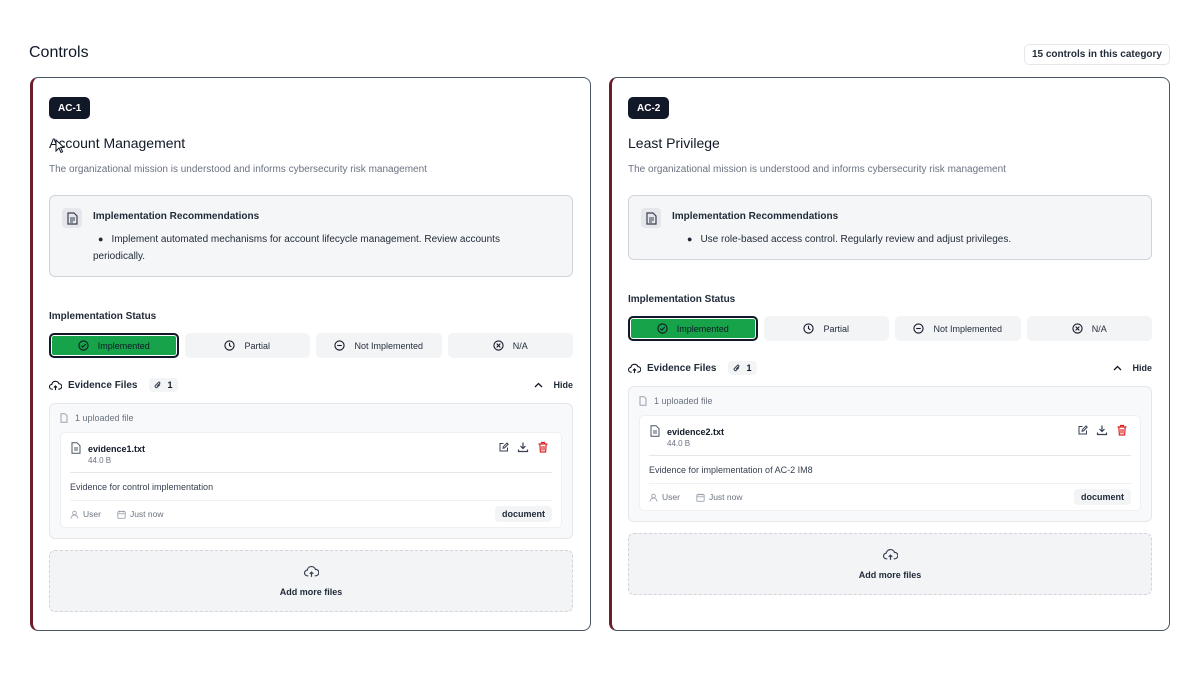 This screenshot has height=675, width=1200. Describe the element at coordinates (890, 368) in the screenshot. I see `evidence-header: Evidence Files 1 Hide` at that location.